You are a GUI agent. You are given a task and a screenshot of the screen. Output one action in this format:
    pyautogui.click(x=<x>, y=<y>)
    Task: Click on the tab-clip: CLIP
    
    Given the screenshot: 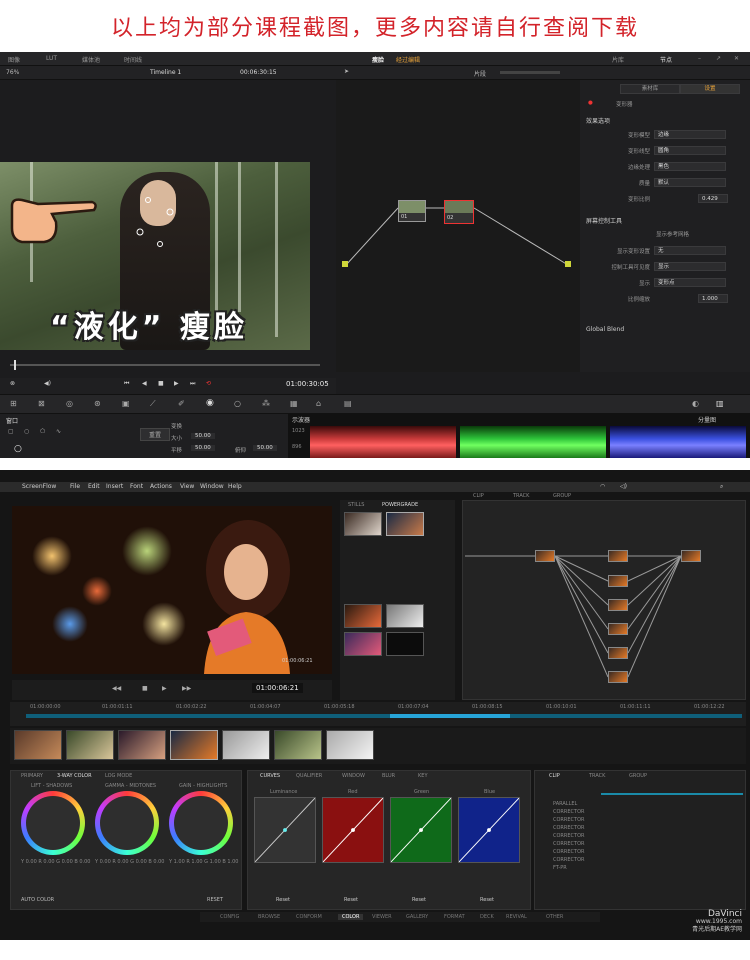 What is the action you would take?
    pyautogui.click(x=554, y=776)
    